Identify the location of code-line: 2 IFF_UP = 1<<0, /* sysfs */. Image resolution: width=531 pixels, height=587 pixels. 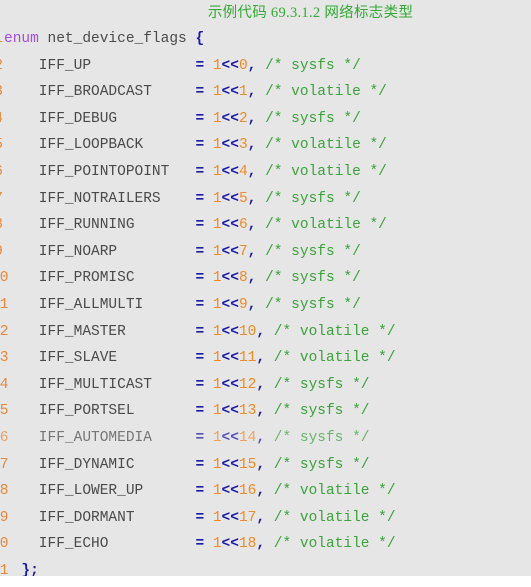
(265, 66).